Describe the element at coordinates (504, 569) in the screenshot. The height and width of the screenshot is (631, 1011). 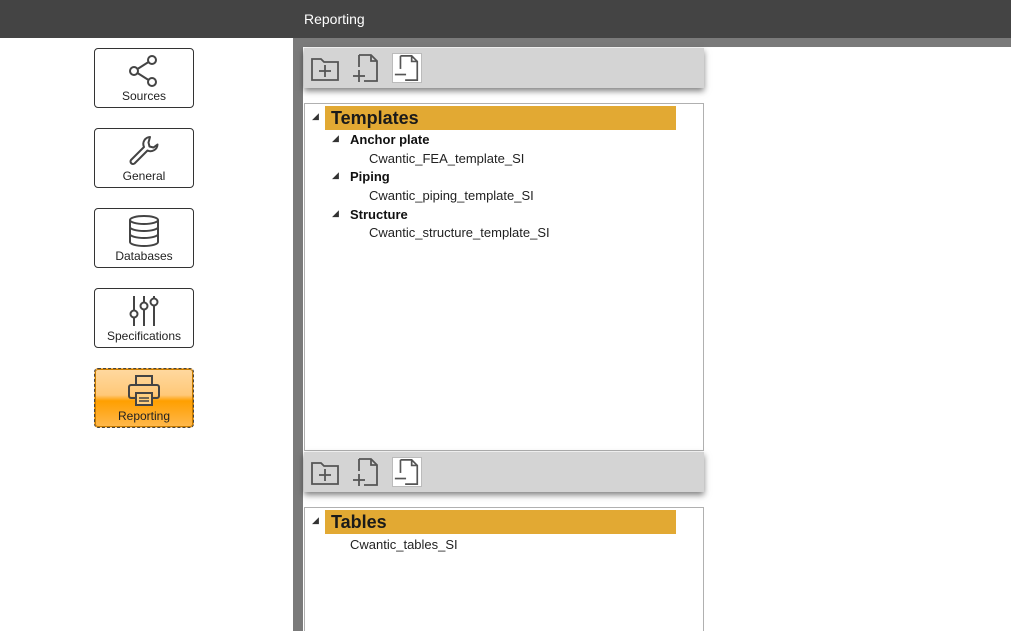
I see `tables-tree: ◢ Tables Cwantic_tables_SI` at that location.